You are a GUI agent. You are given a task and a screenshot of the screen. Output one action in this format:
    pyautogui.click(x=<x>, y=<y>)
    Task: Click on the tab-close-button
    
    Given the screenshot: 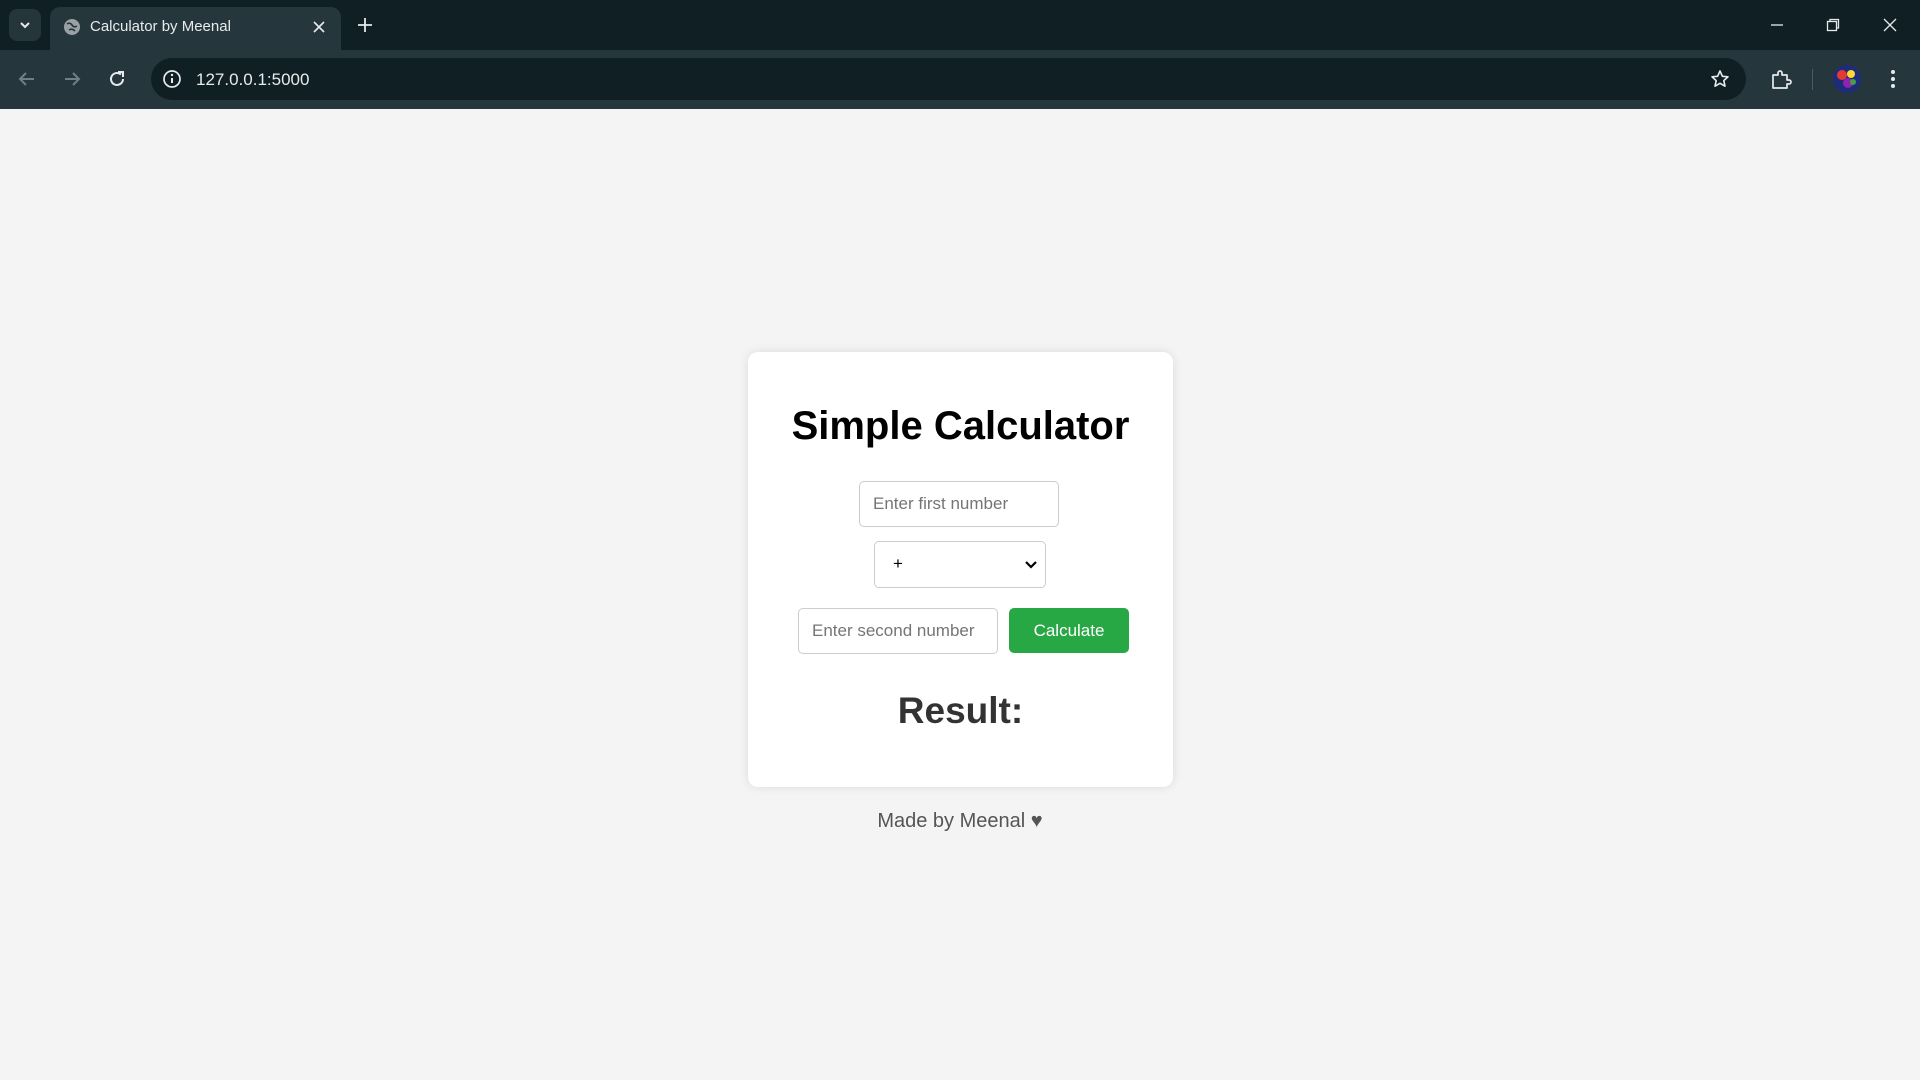 What is the action you would take?
    pyautogui.click(x=319, y=27)
    